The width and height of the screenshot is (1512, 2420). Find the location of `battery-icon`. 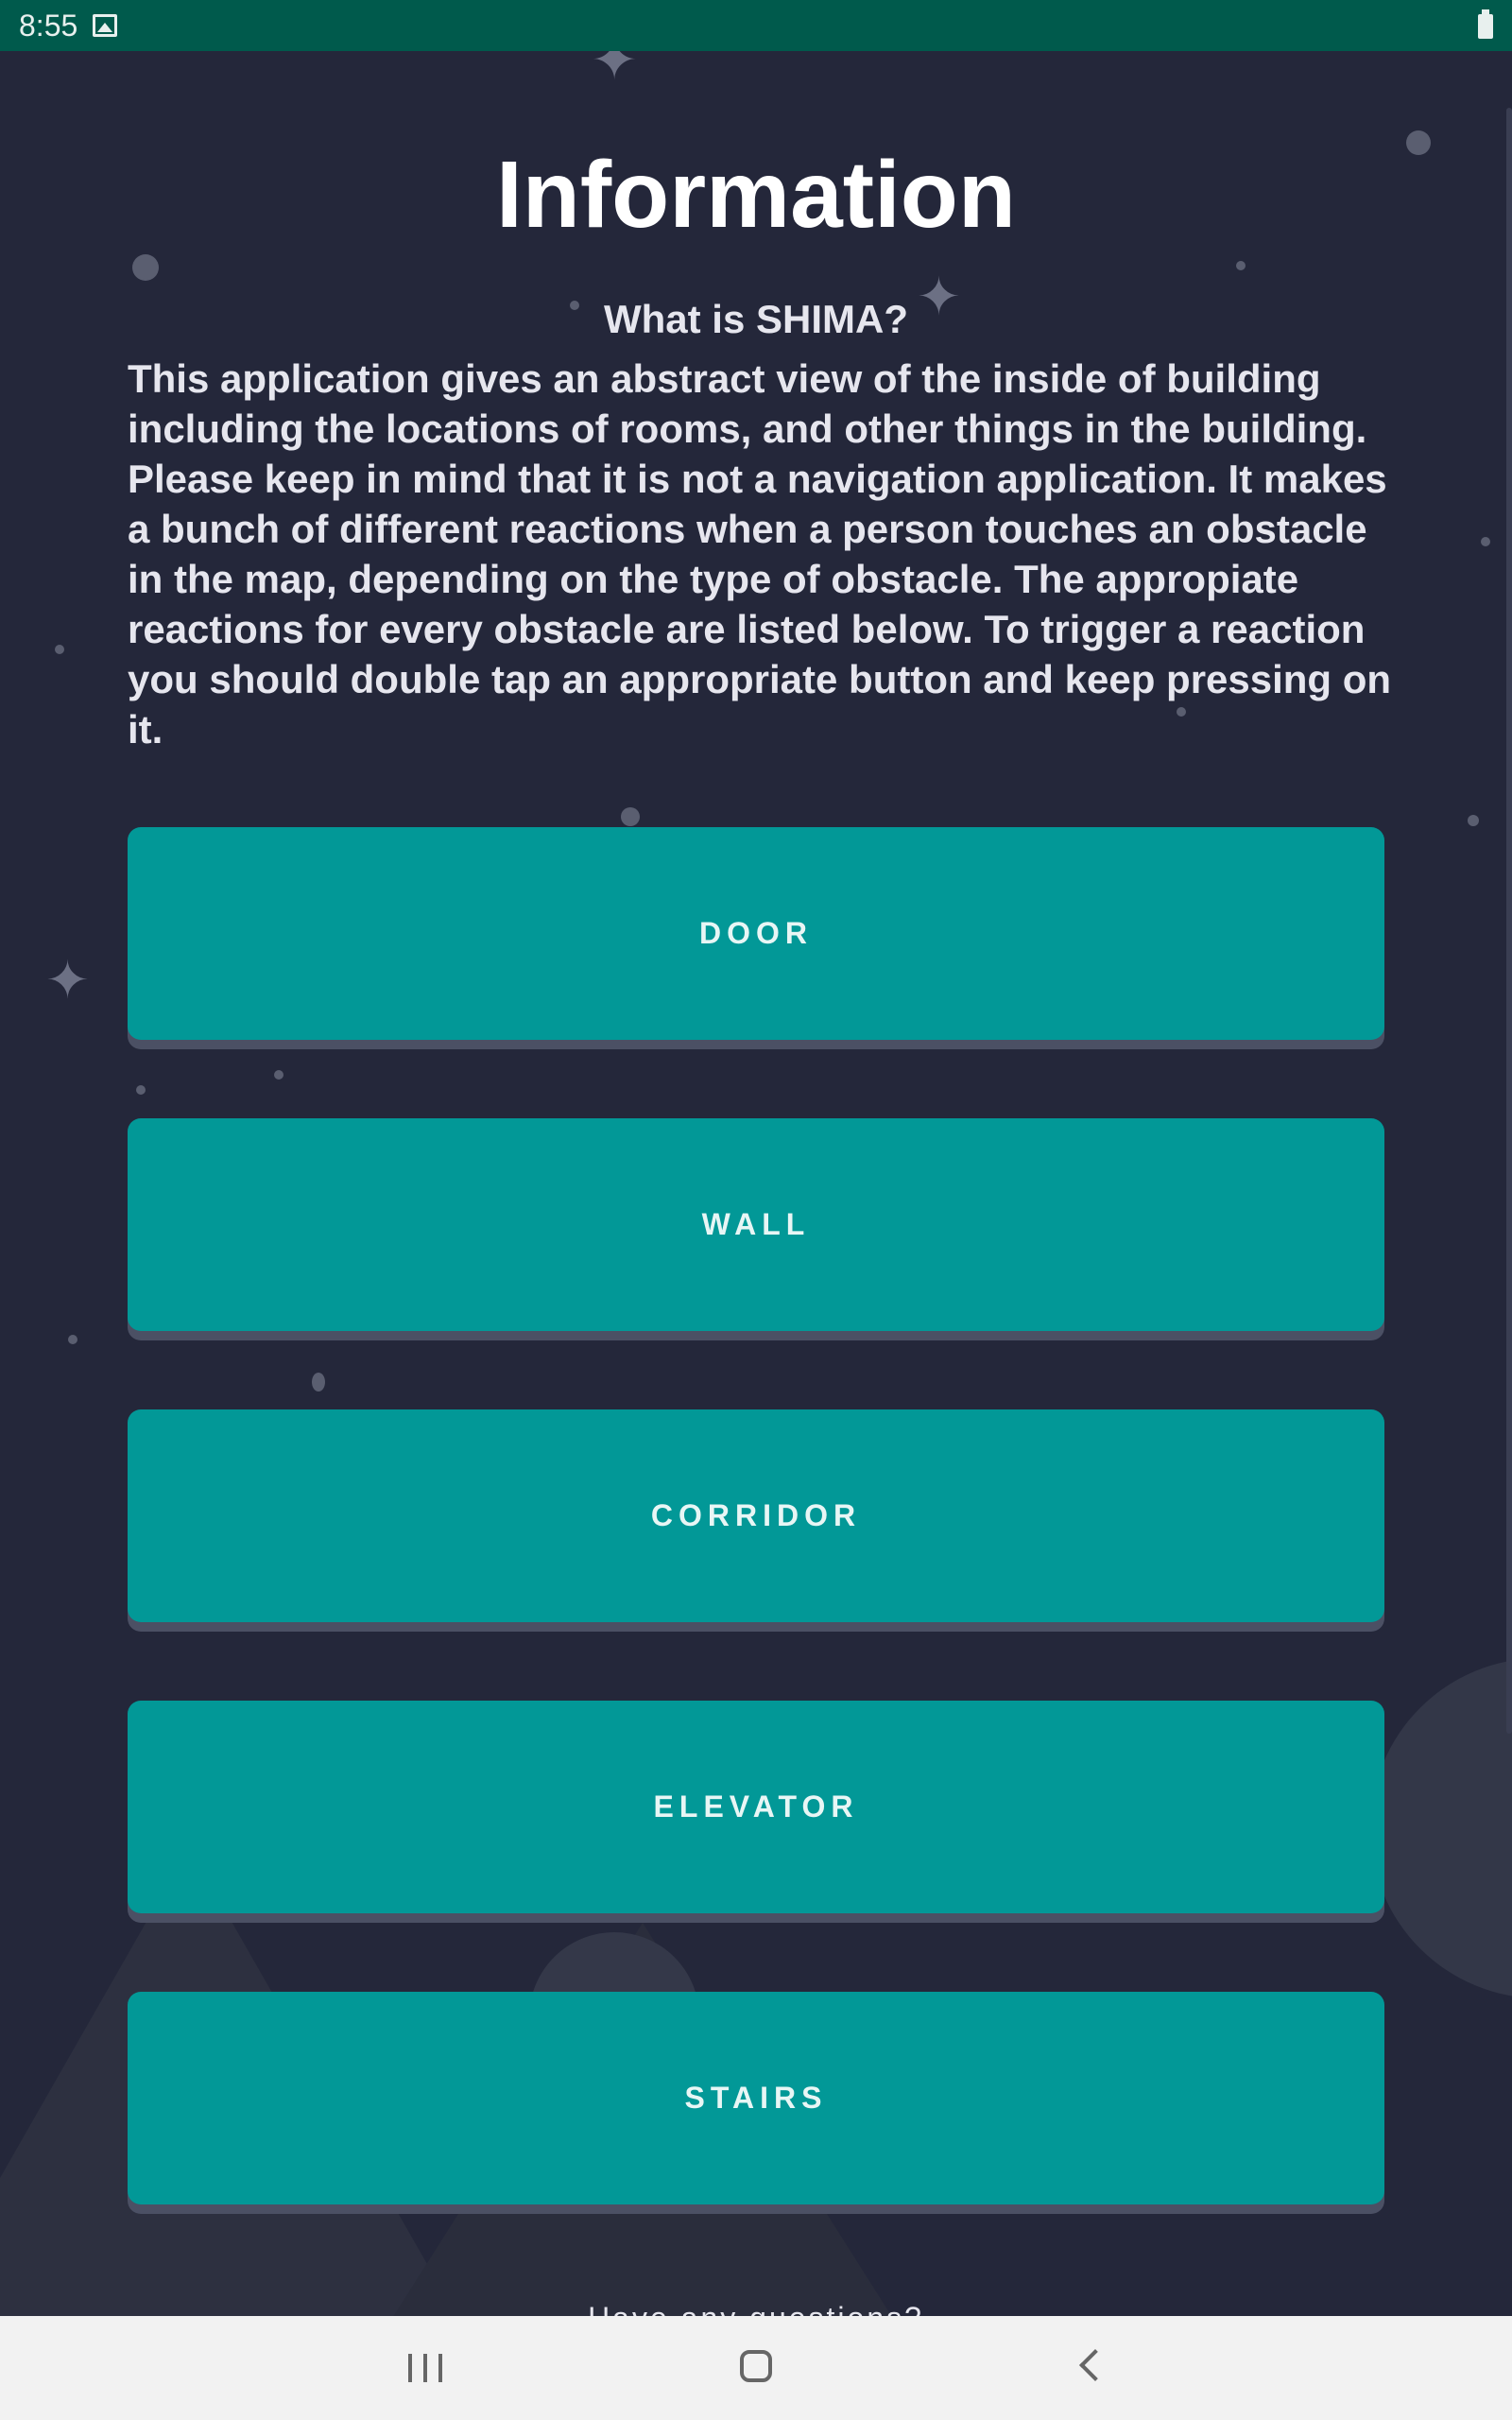

battery-icon is located at coordinates (1485, 24).